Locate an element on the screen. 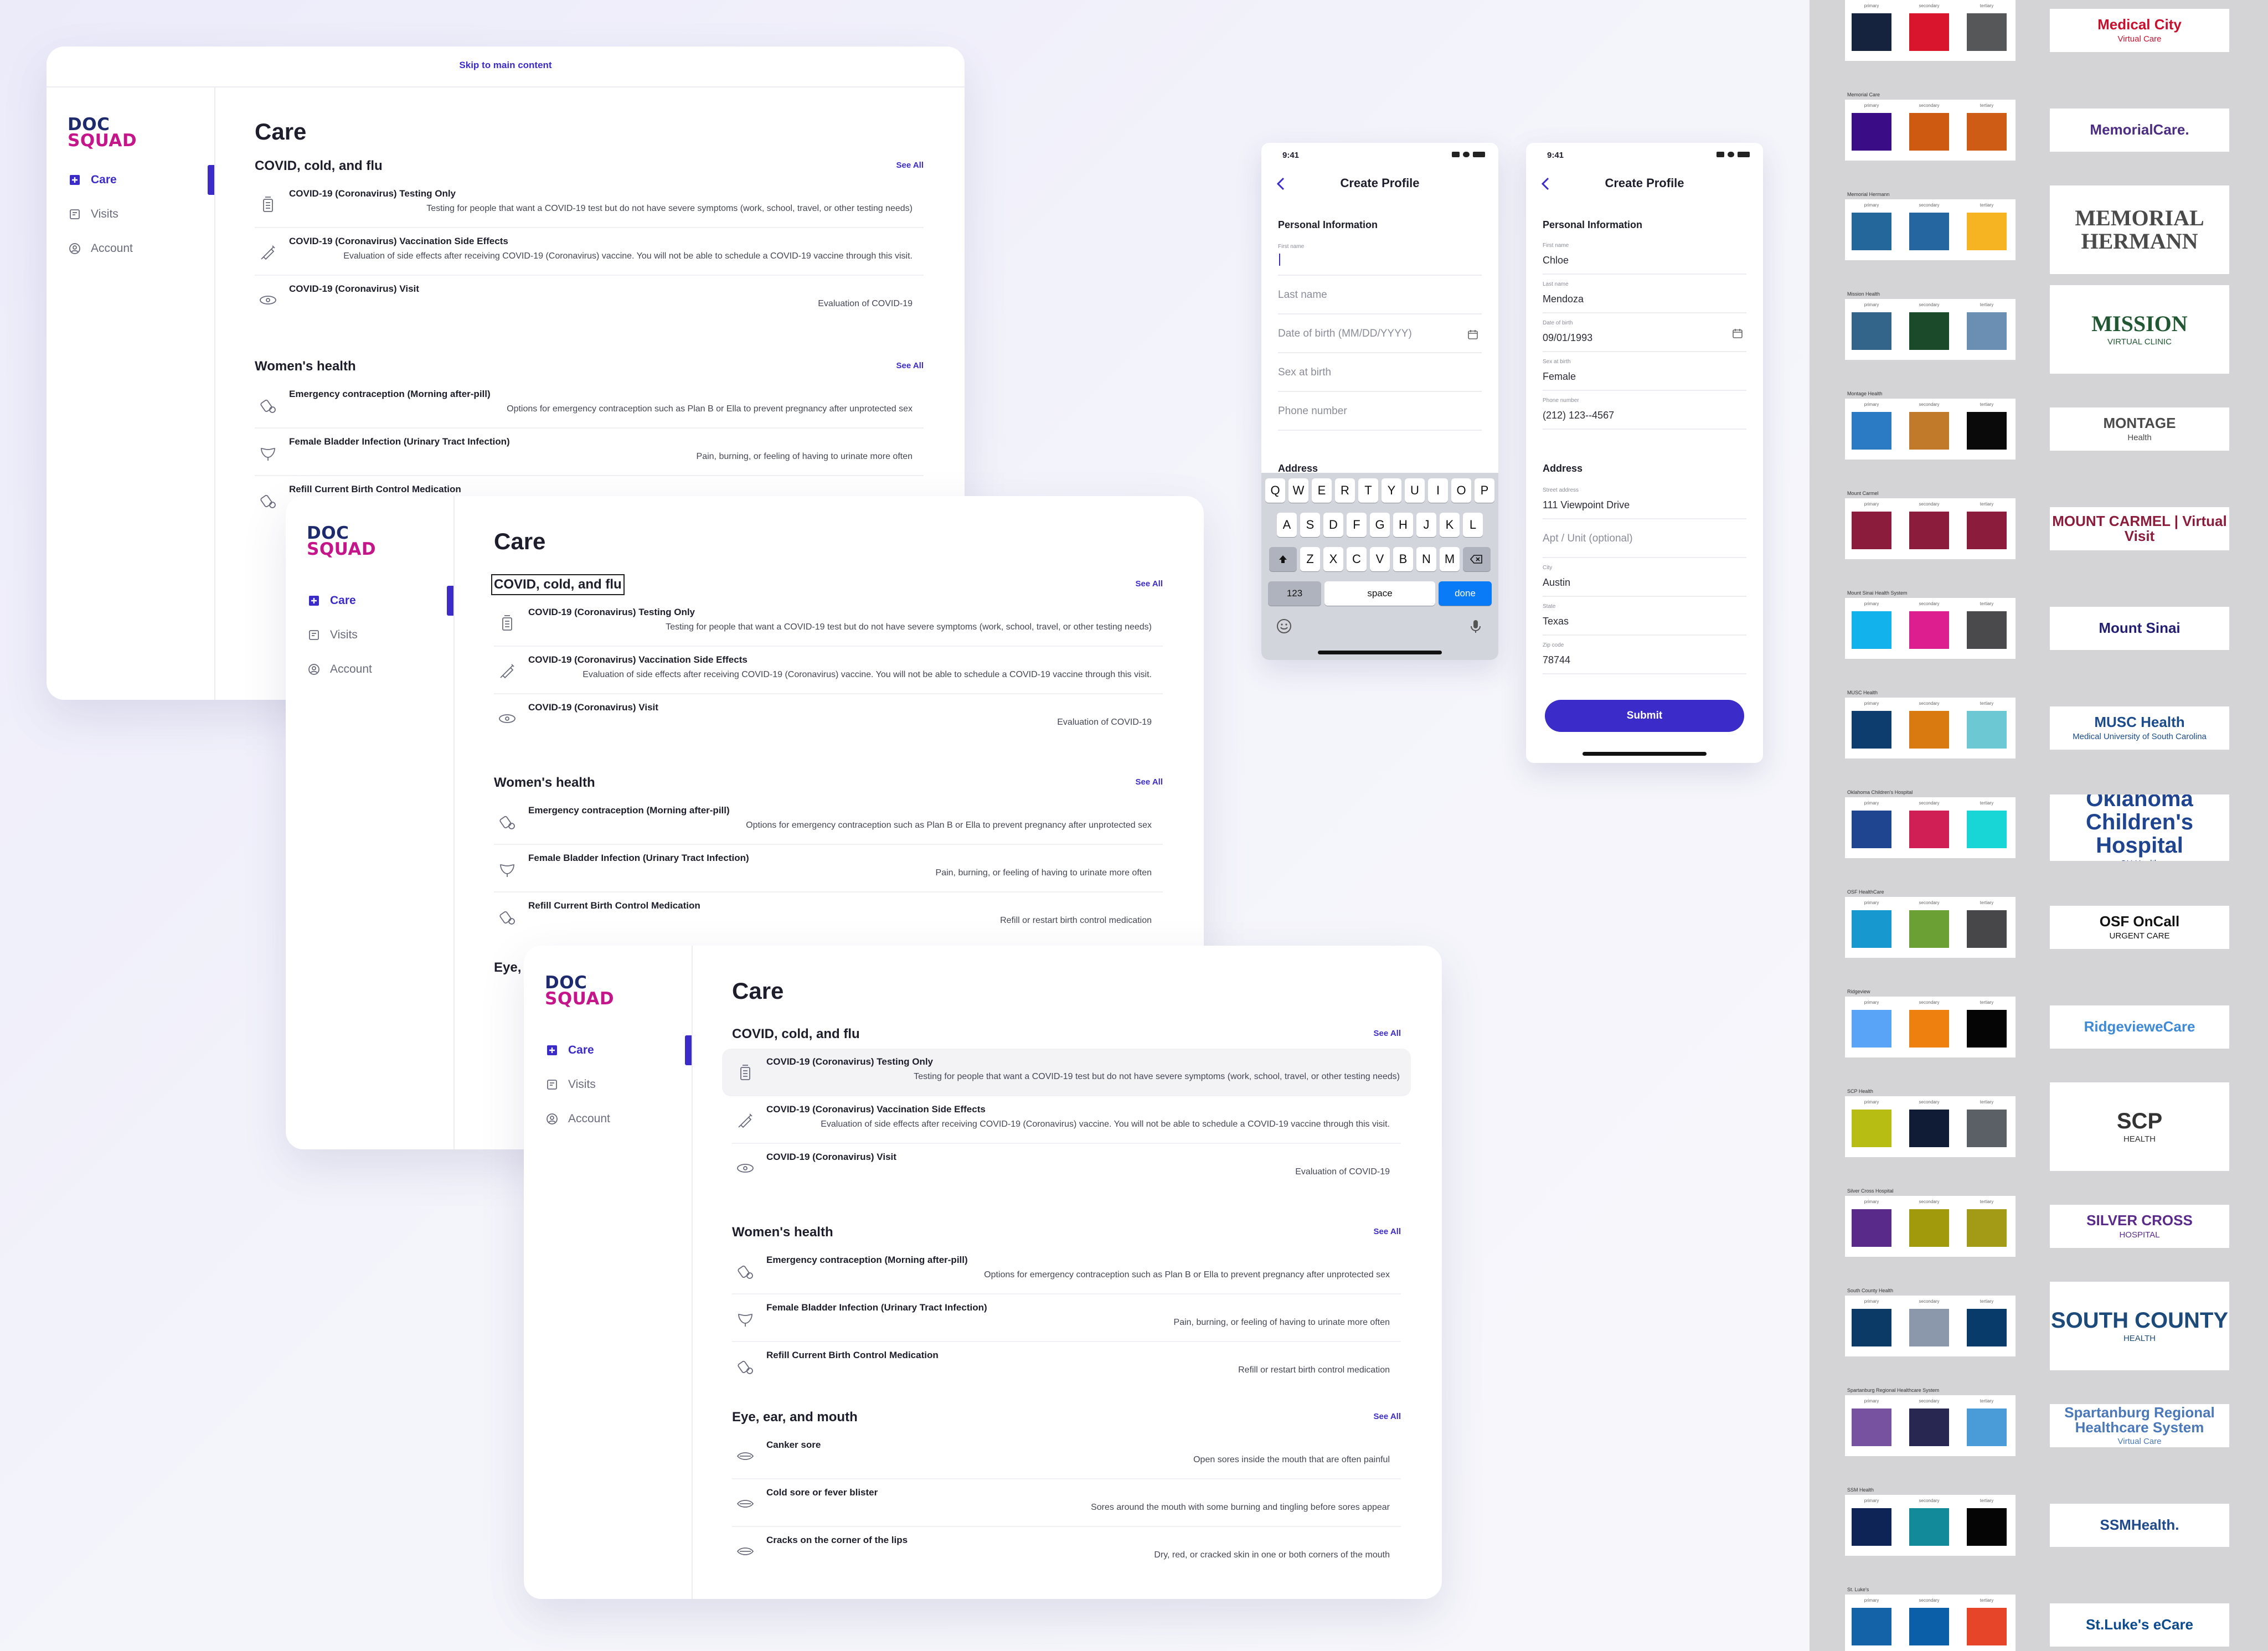 This screenshot has width=2268, height=1651. pill-bottle-icon is located at coordinates (268, 500).